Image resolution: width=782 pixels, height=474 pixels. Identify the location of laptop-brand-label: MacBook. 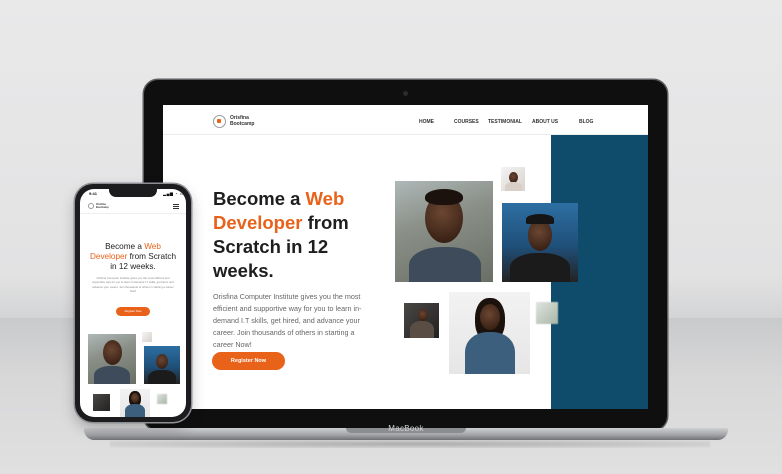
(406, 428).